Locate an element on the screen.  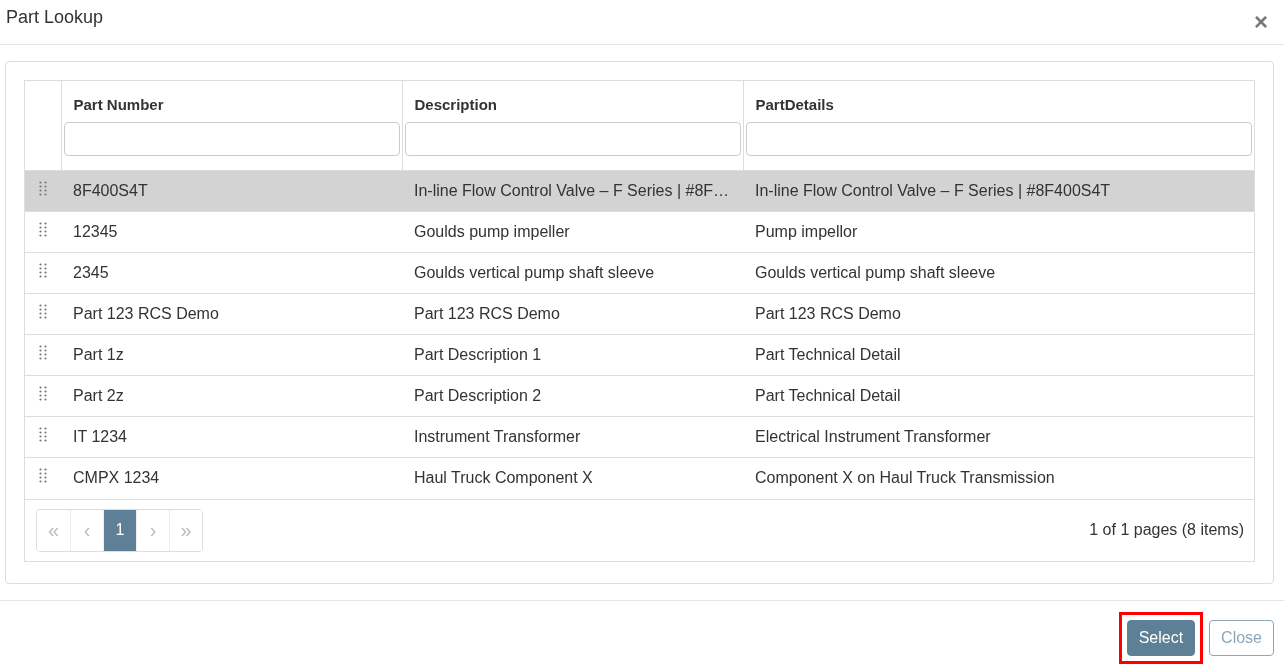
table-cell: Goulds pump impeller is located at coordinates (572, 232).